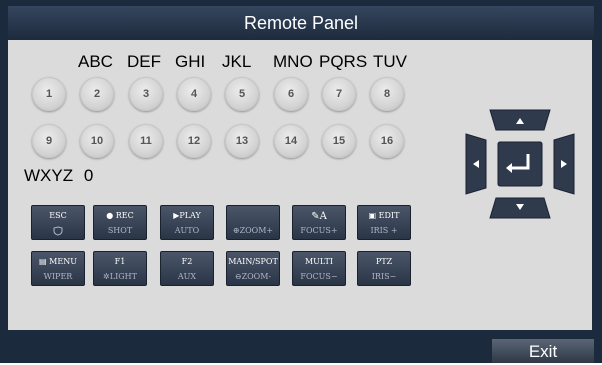  What do you see at coordinates (49, 175) in the screenshot?
I see `letters-wxyz: WXYZ` at bounding box center [49, 175].